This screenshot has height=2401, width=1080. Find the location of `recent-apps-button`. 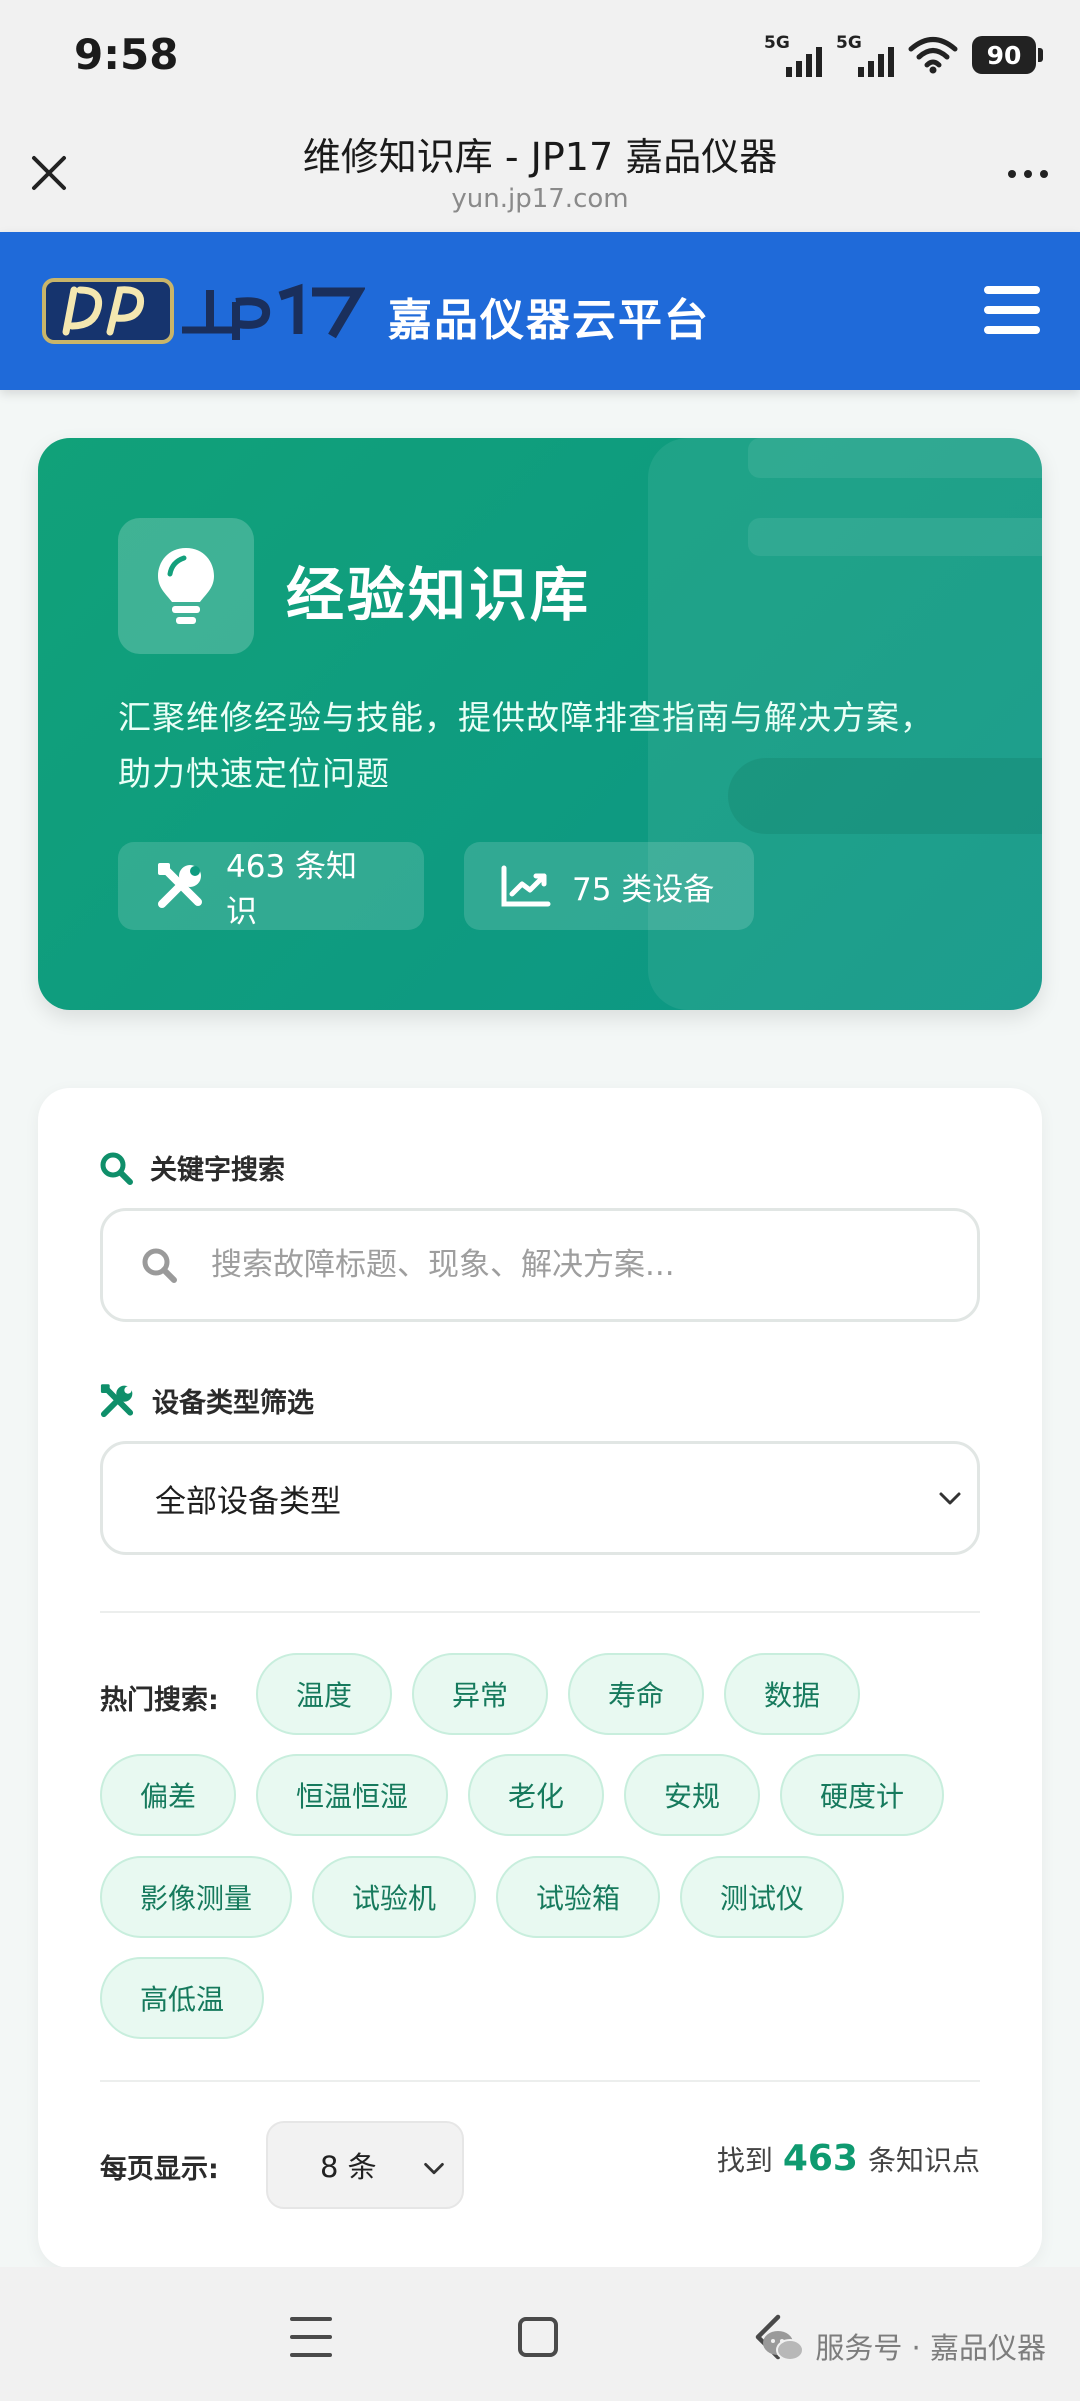

recent-apps-button is located at coordinates (311, 2337).